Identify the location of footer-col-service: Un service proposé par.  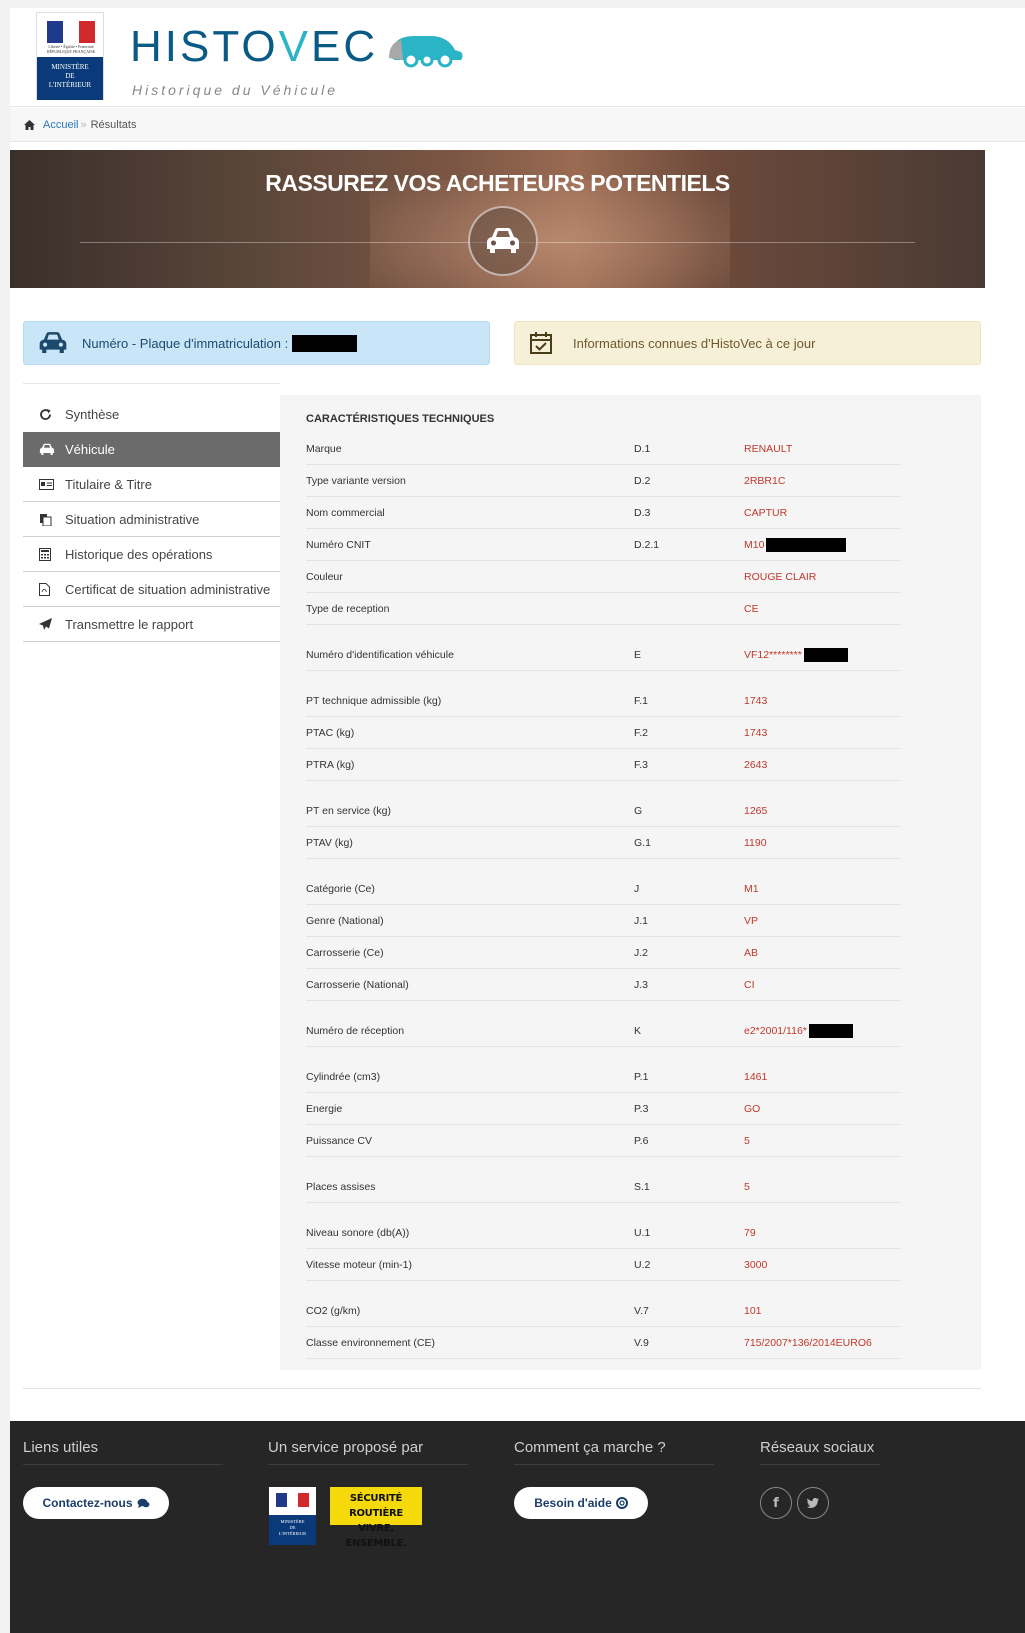
(368, 1452).